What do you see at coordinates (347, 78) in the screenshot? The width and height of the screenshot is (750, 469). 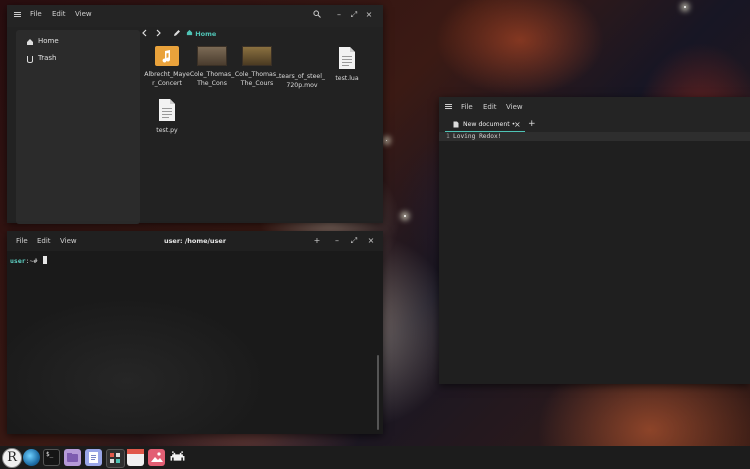 I see `file-name: test.lua` at bounding box center [347, 78].